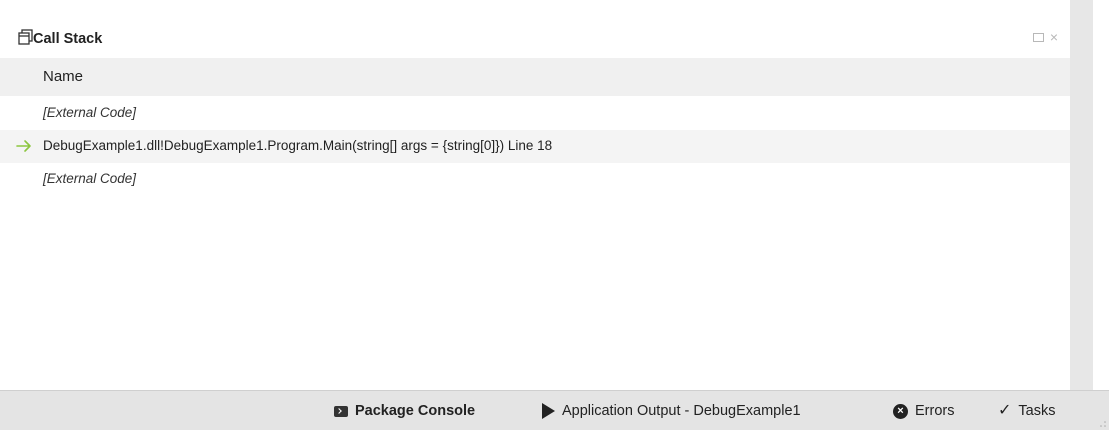  What do you see at coordinates (1101, 195) in the screenshot?
I see `window-edge` at bounding box center [1101, 195].